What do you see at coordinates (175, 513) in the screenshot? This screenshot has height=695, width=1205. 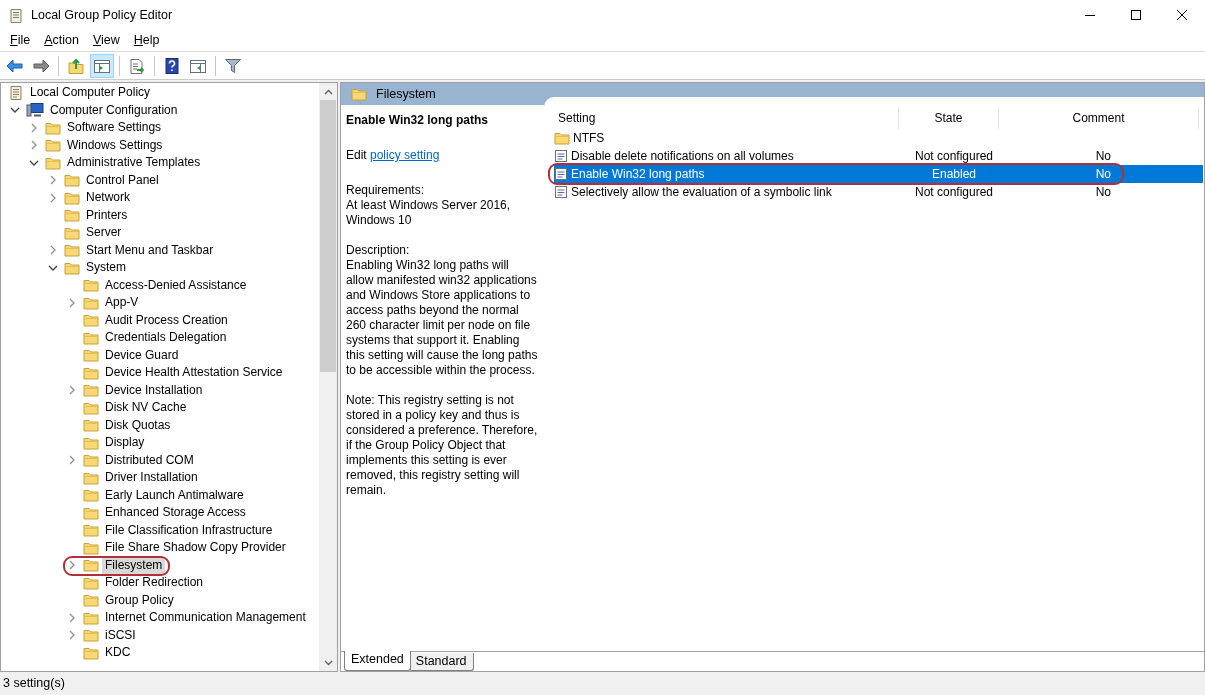 I see `tree-item: Enhanced Storage Access` at bounding box center [175, 513].